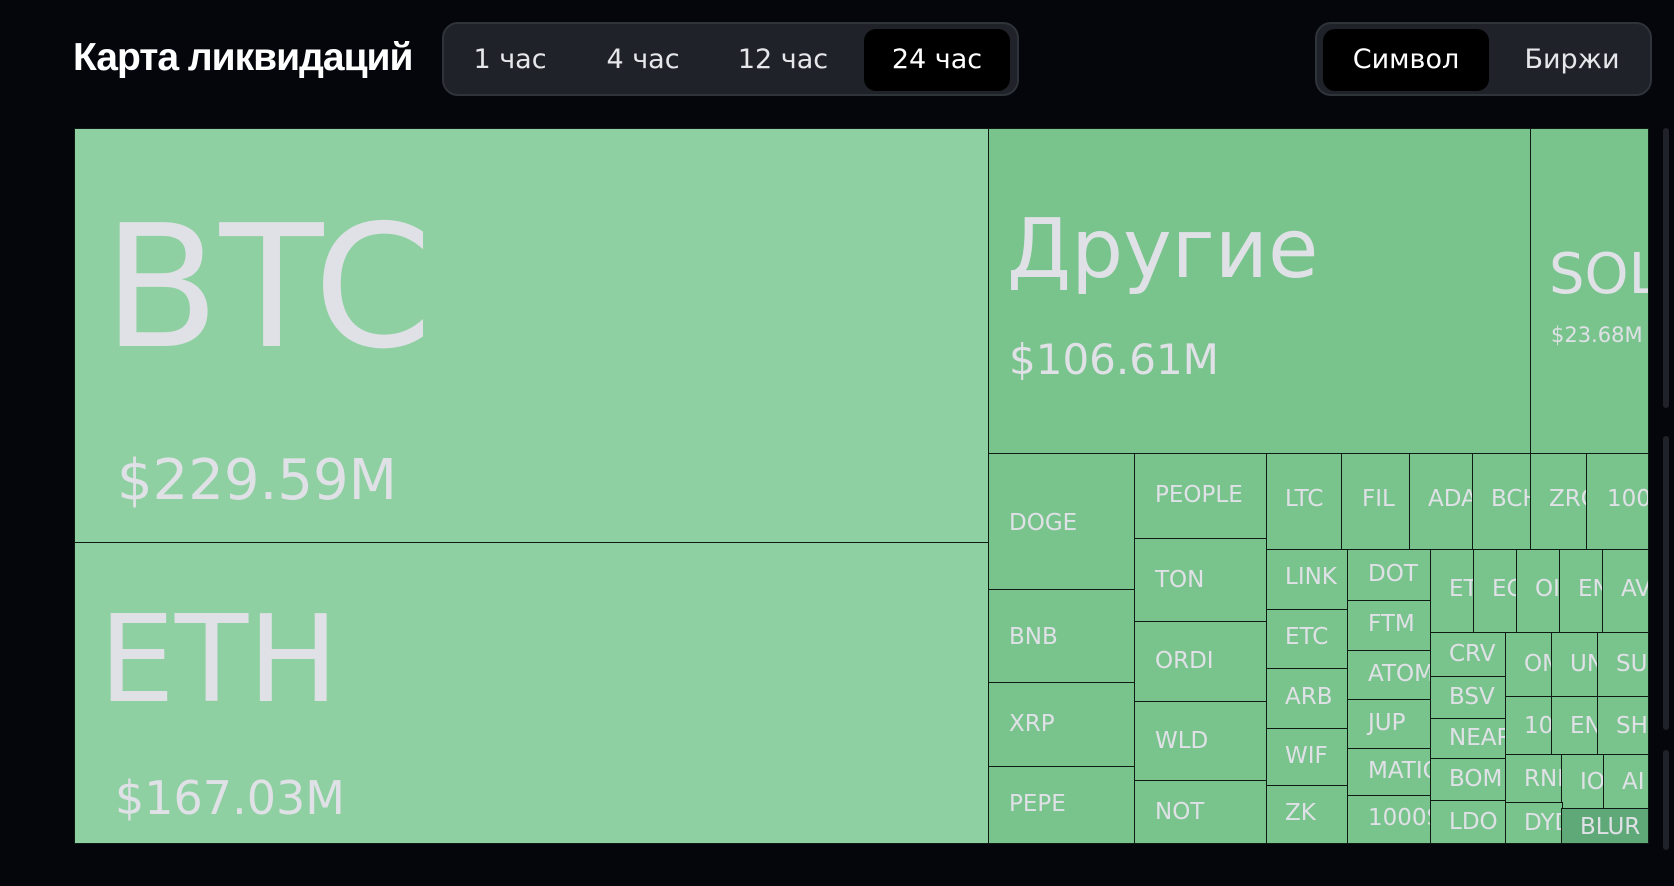  What do you see at coordinates (1599, 274) in the screenshot?
I see `tile-symbol: SOL` at bounding box center [1599, 274].